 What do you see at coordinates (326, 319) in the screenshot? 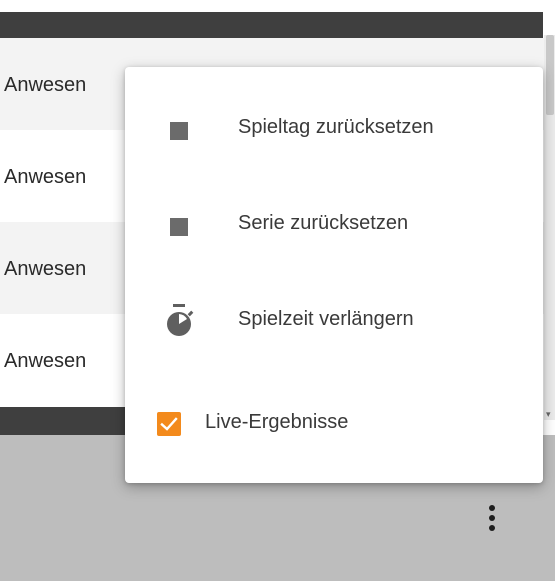
I see `menu-item-label: Spielzeit verlängern` at bounding box center [326, 319].